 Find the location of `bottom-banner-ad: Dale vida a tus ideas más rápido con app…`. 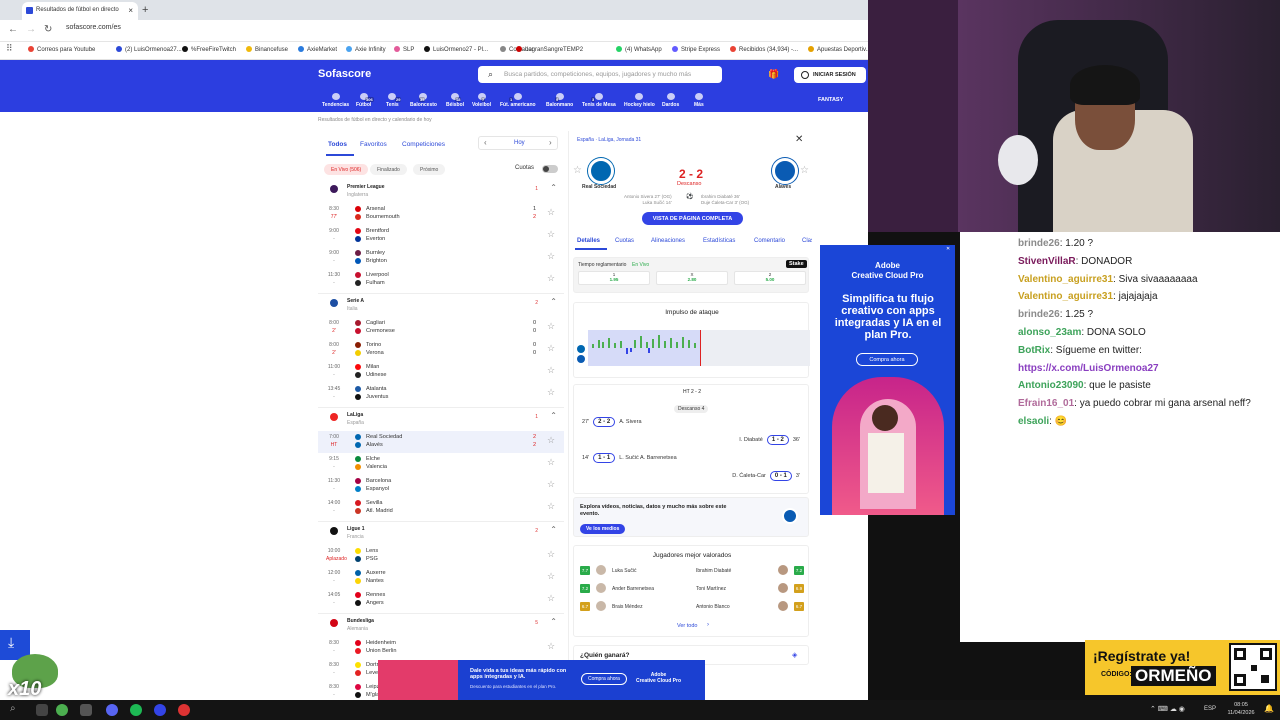

bottom-banner-ad: Dale vida a tus ideas más rápido con app… is located at coordinates (541, 680).